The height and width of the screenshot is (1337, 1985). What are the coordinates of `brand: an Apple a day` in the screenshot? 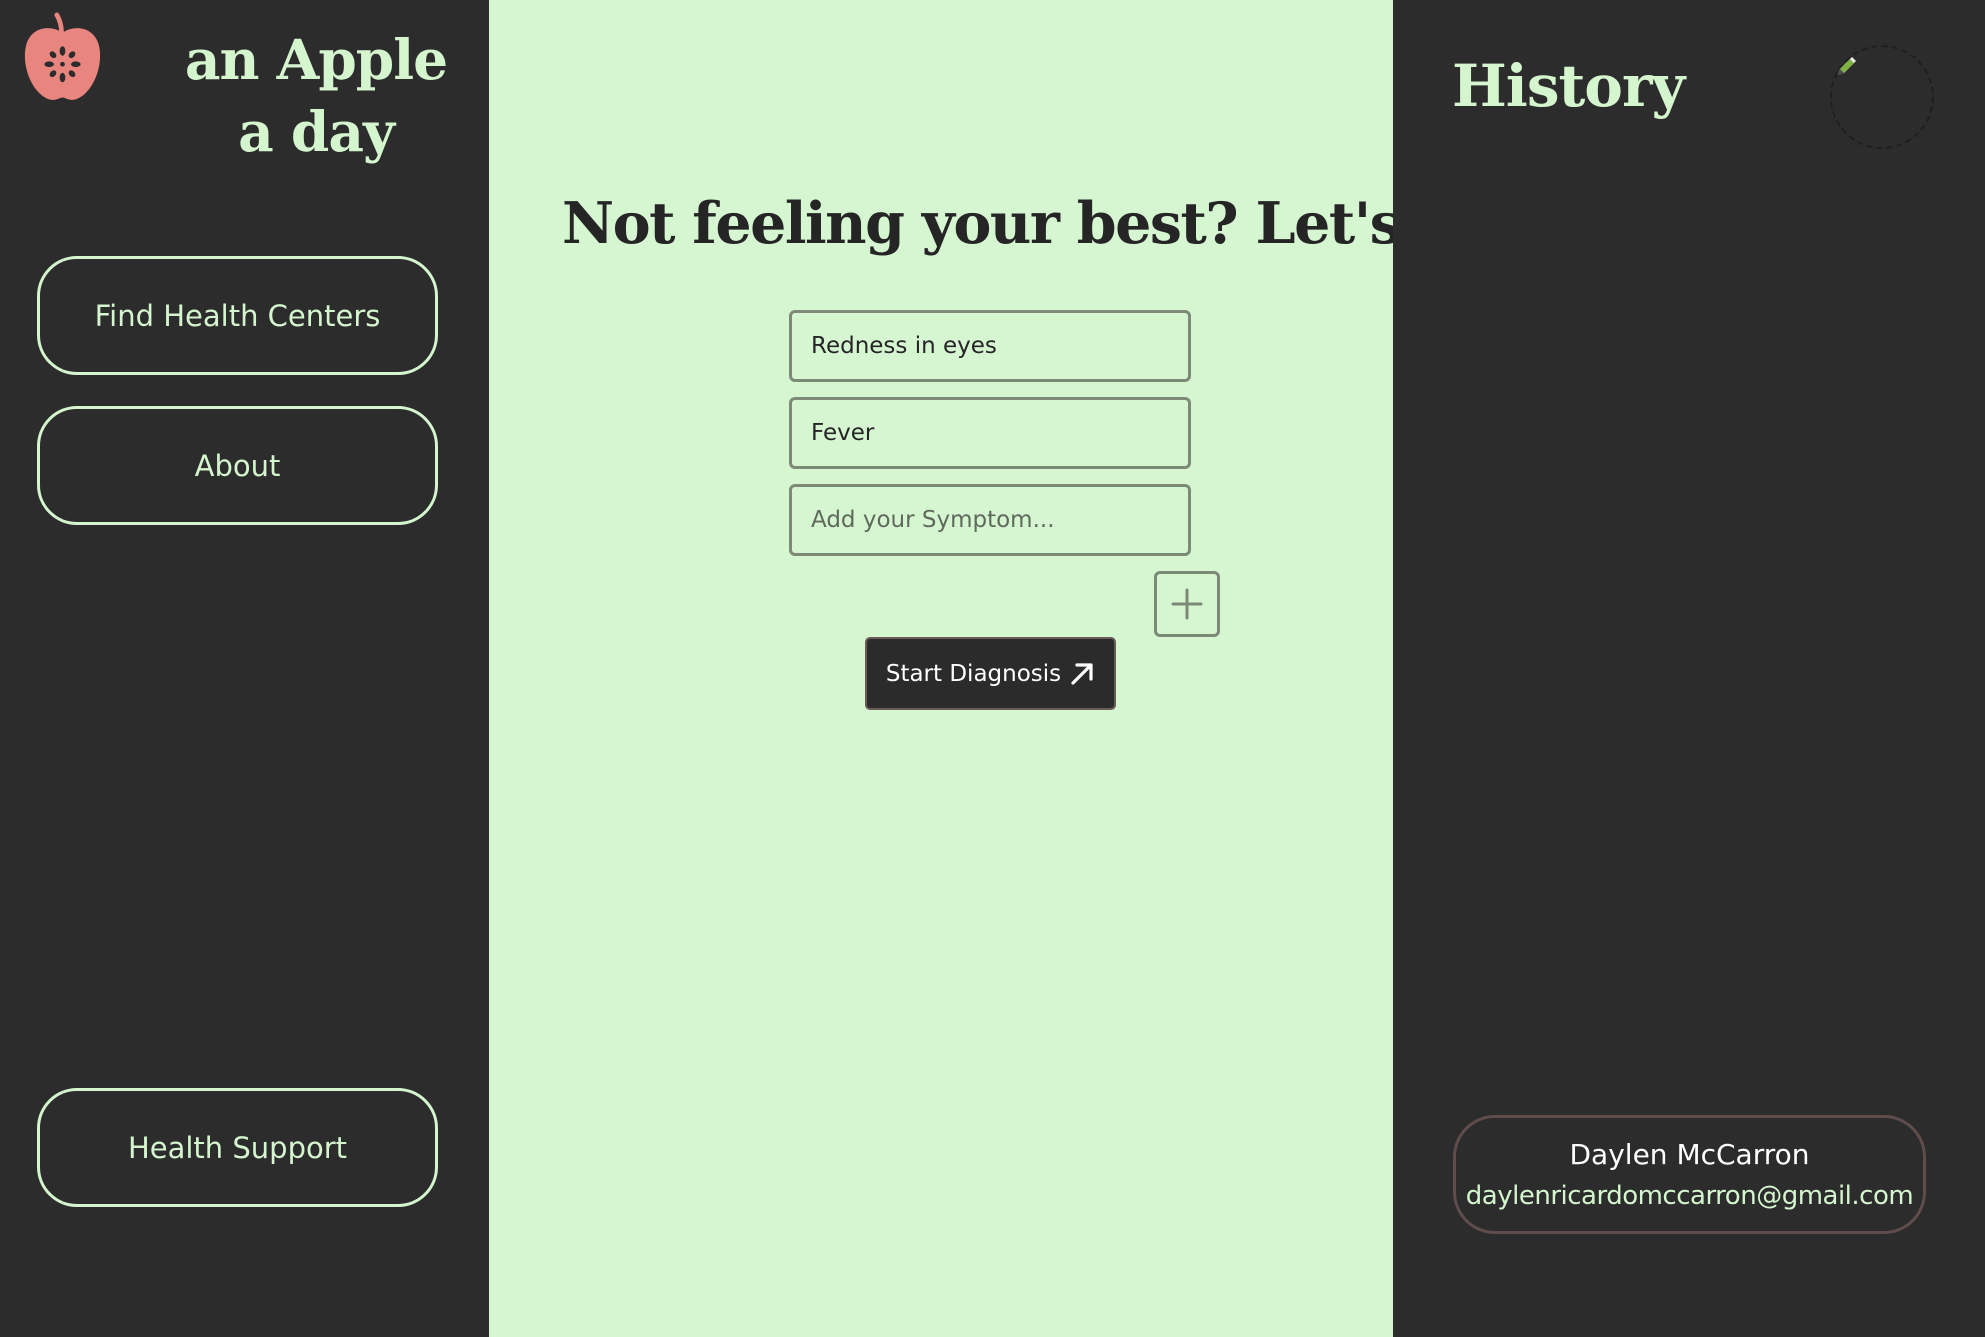 It's located at (244, 85).